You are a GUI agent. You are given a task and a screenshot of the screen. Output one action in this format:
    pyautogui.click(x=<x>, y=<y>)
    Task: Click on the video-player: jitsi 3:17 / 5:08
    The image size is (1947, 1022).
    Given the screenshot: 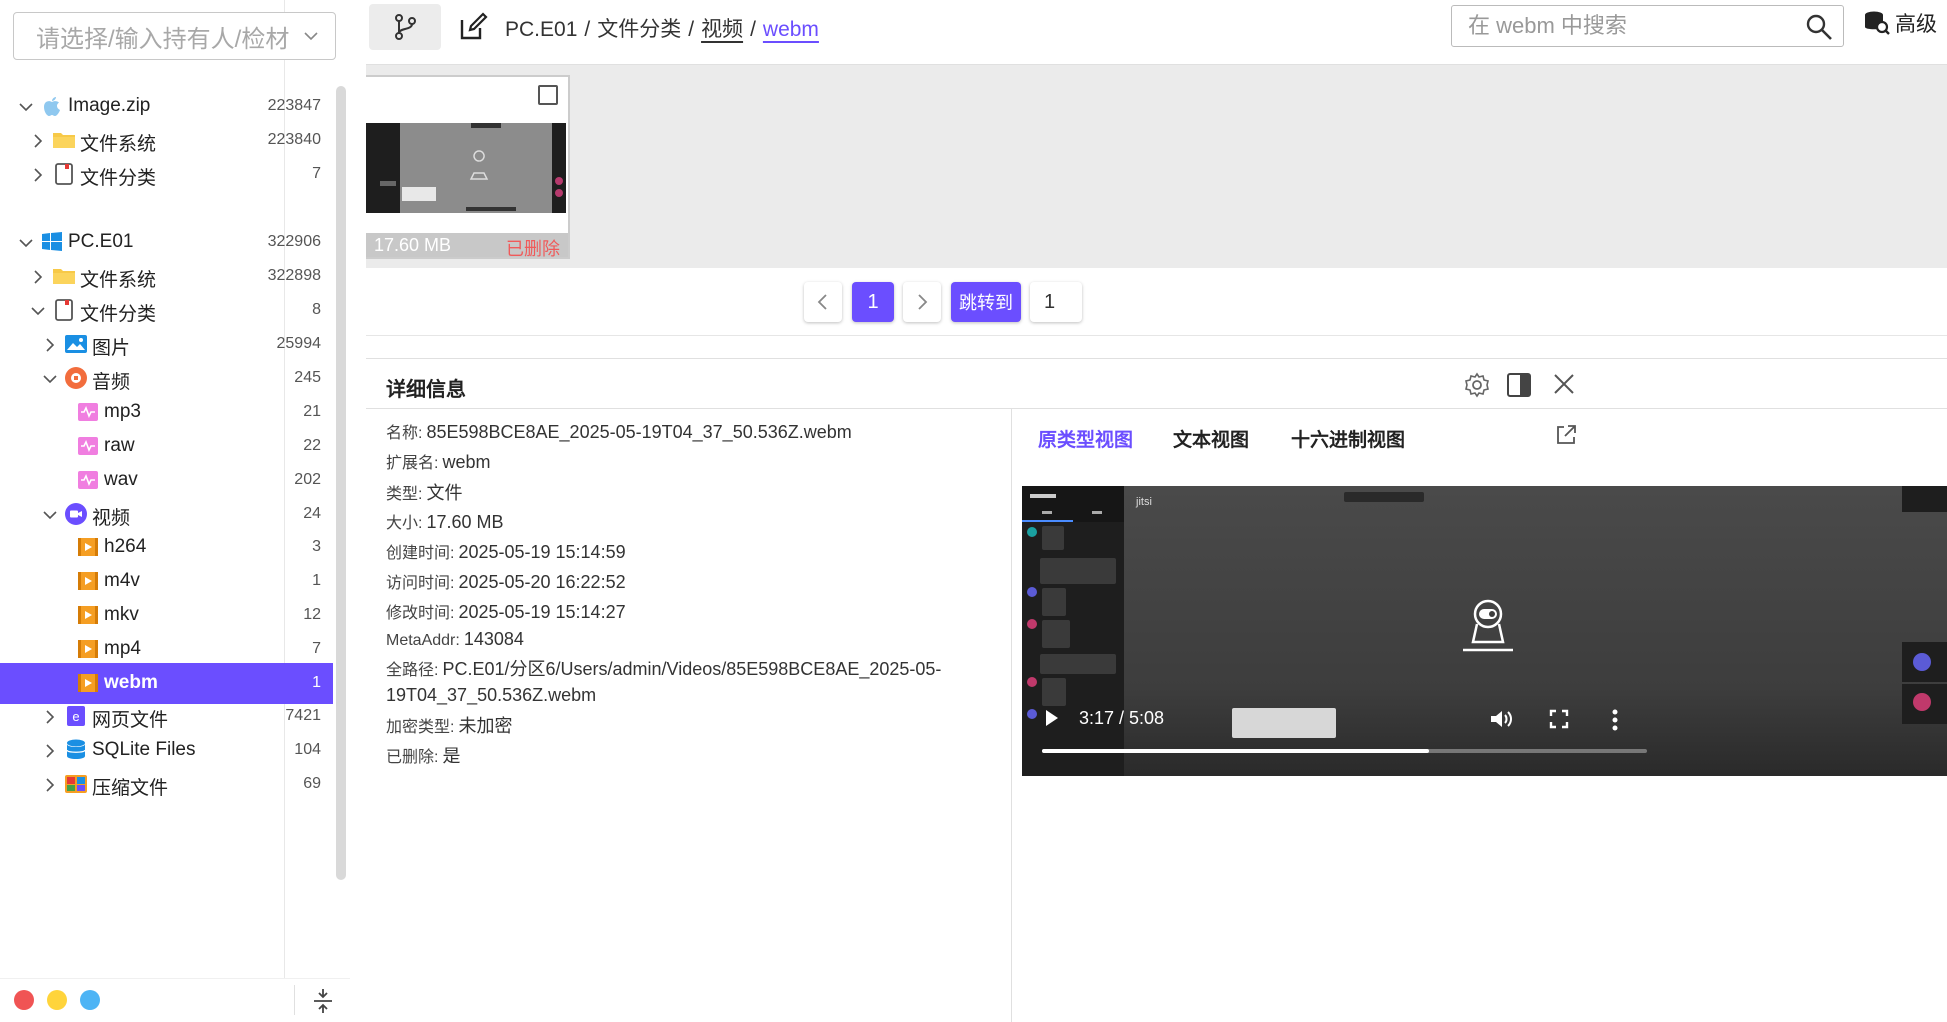 What is the action you would take?
    pyautogui.click(x=1484, y=631)
    